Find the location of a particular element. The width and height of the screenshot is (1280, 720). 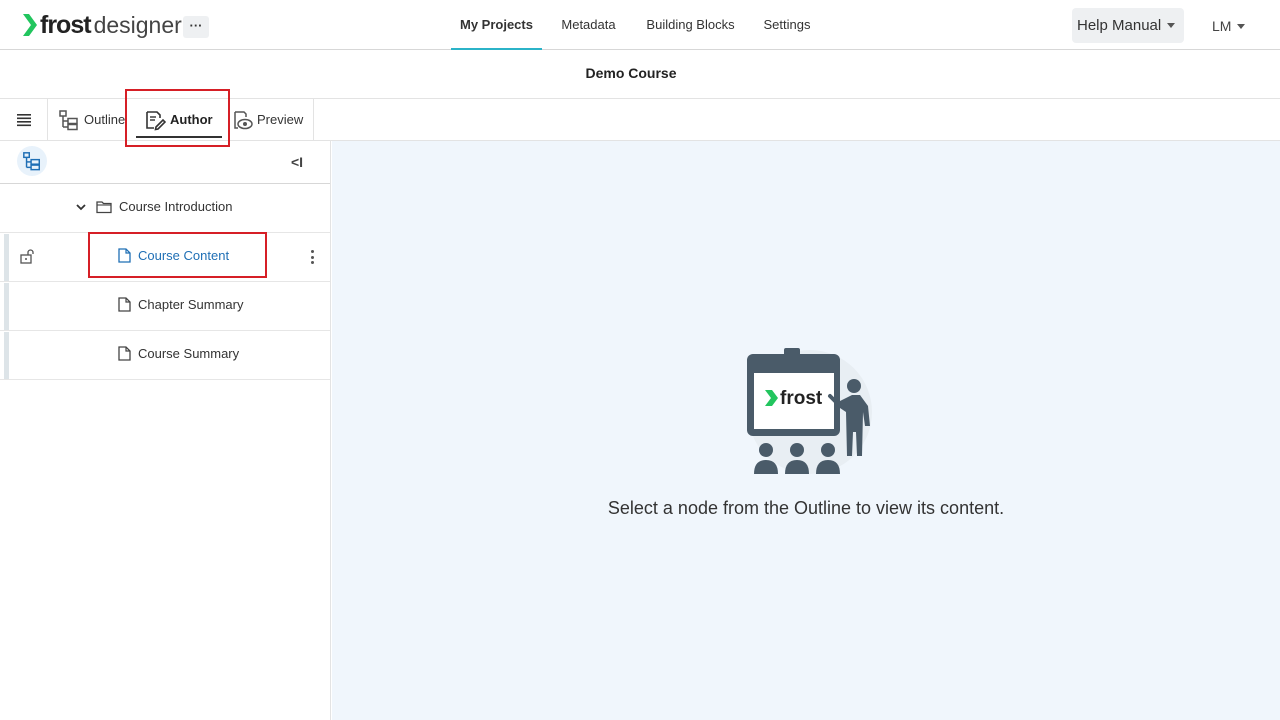

frost-designer-logo: frost designer is located at coordinates (102, 25).